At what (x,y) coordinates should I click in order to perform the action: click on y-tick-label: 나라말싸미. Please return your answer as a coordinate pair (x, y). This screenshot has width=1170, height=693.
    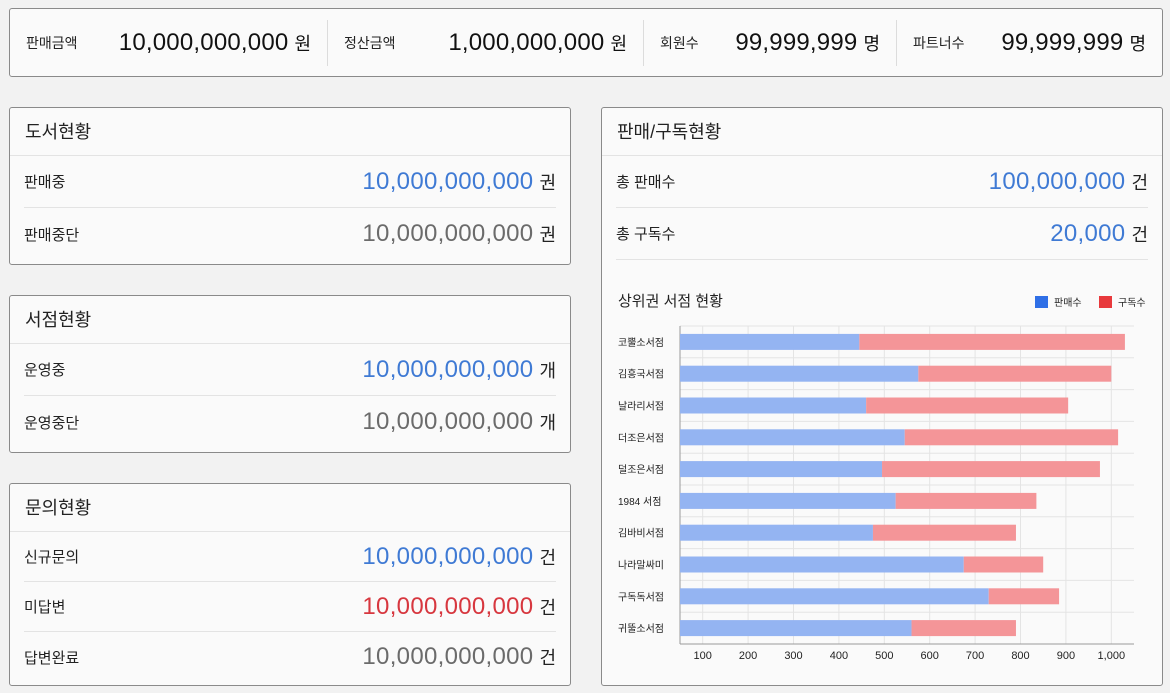
    Looking at the image, I should click on (641, 566).